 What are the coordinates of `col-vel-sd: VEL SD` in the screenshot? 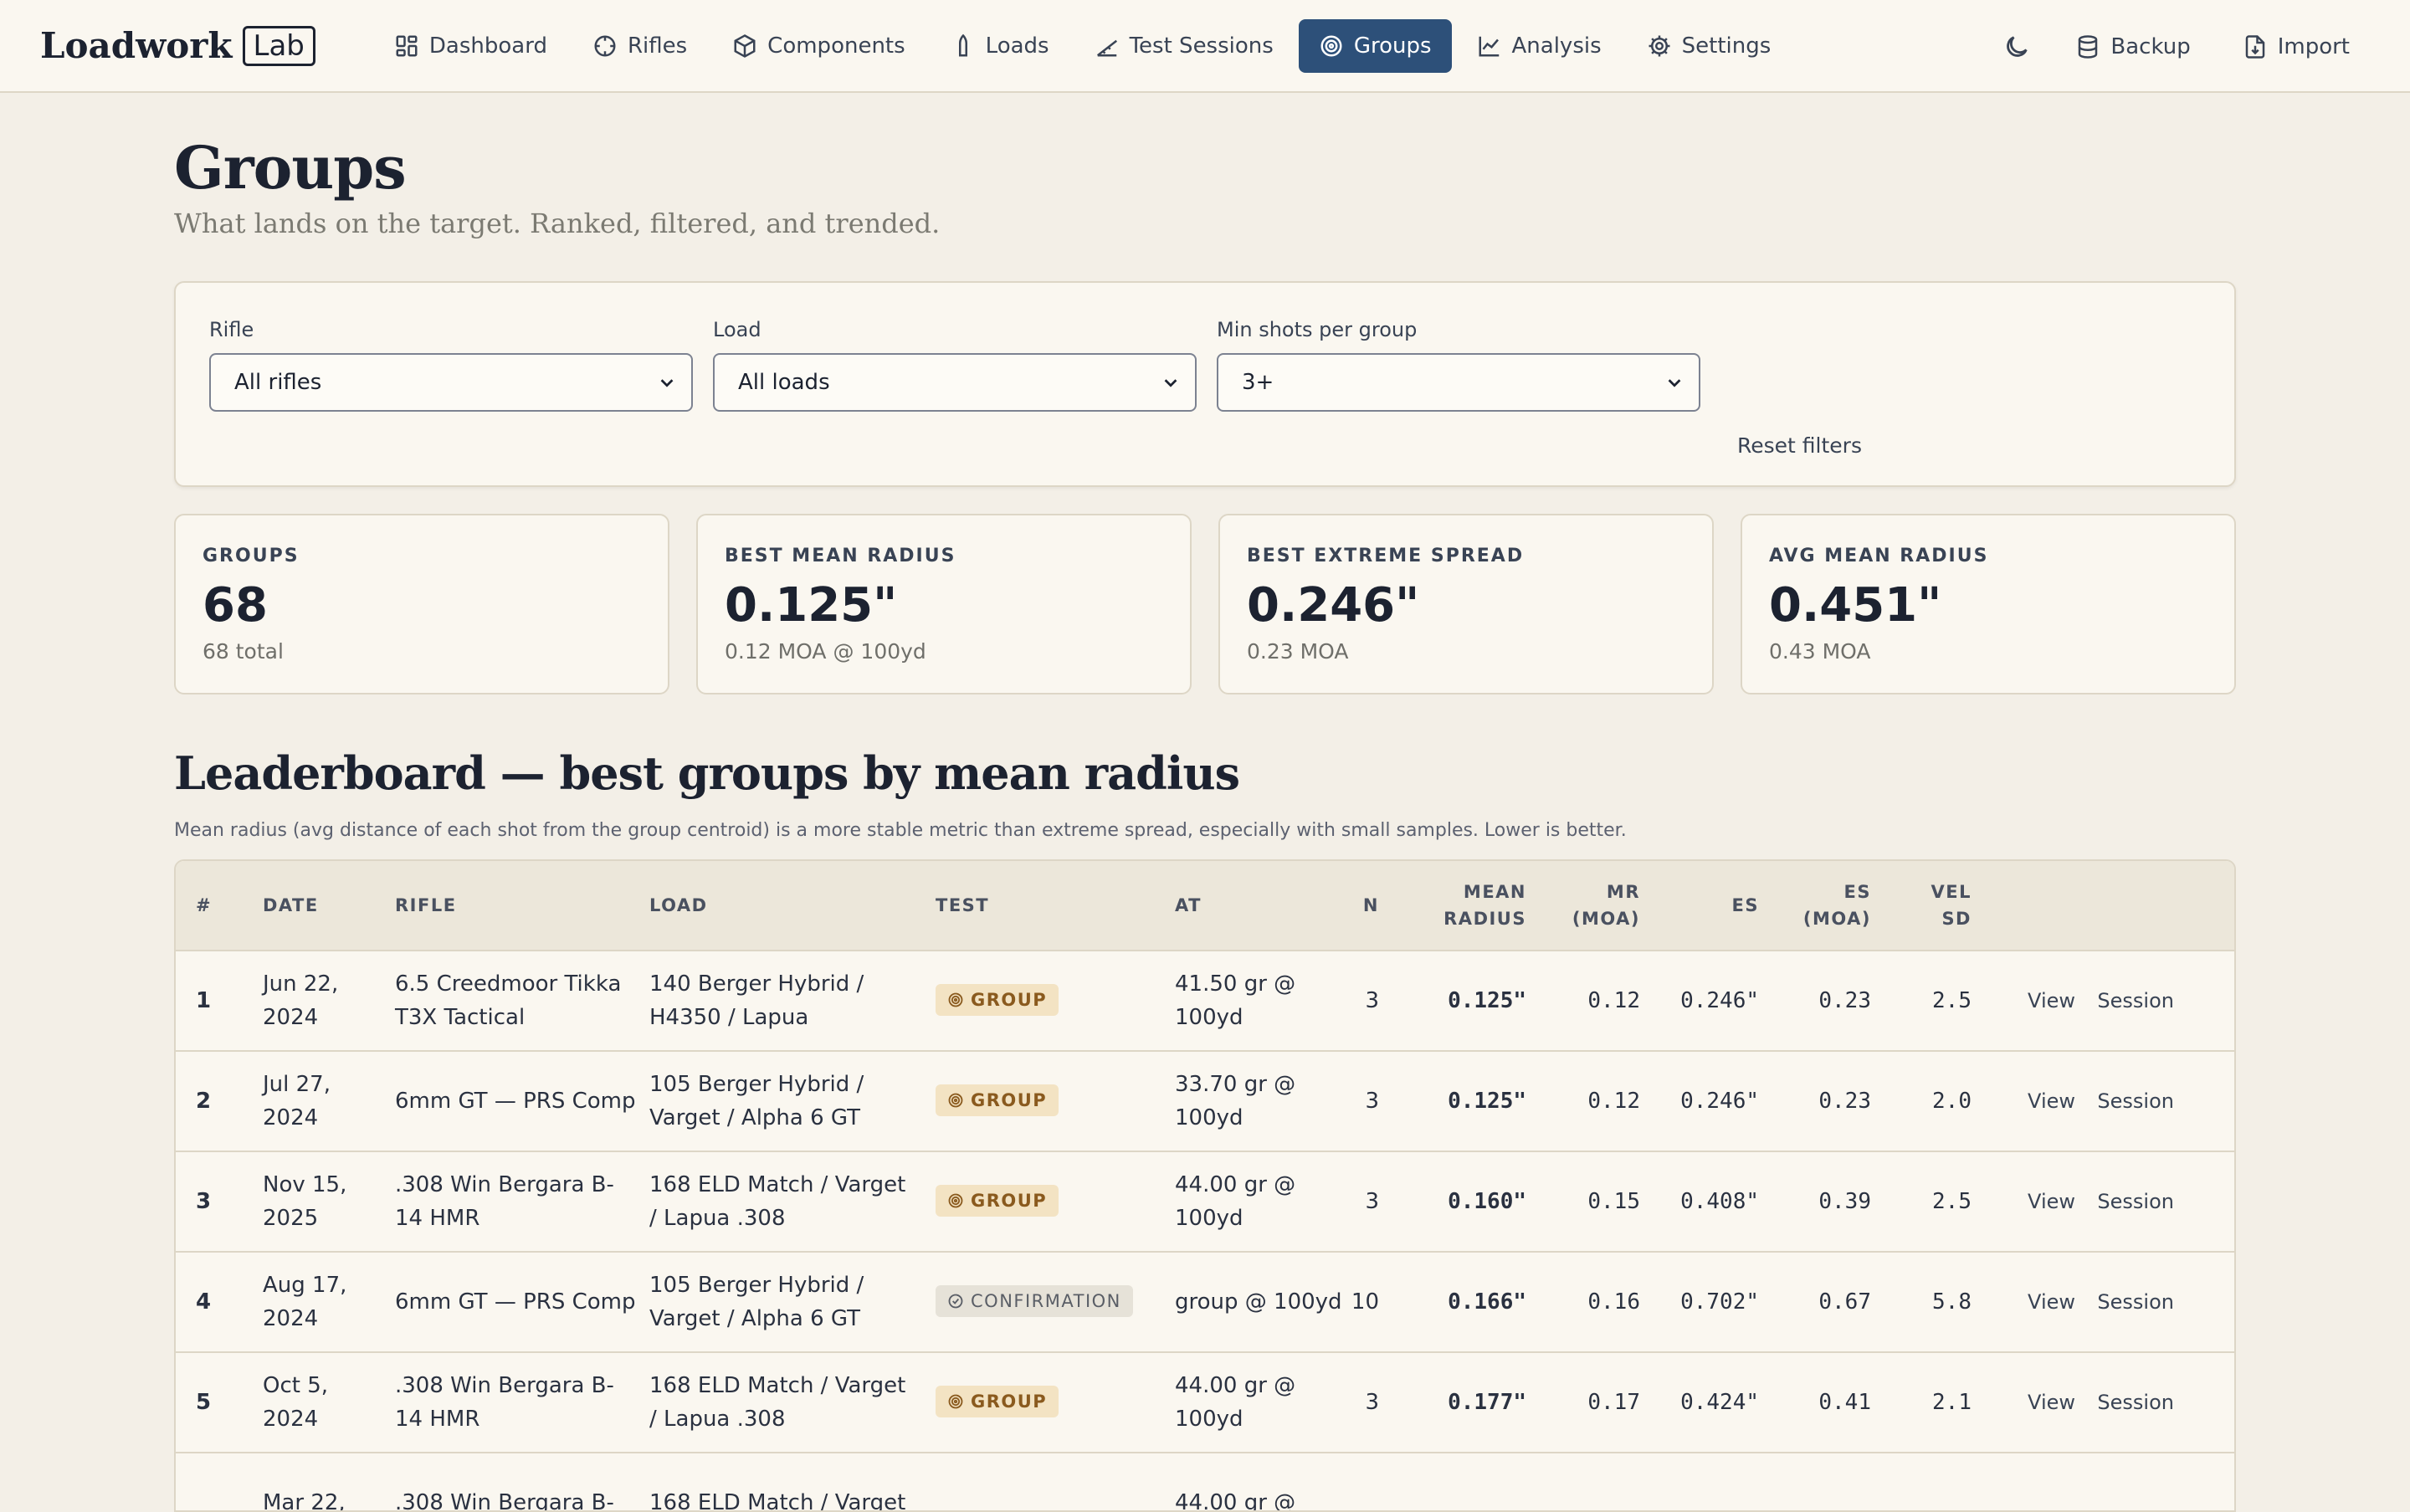 It's located at (1921, 905).